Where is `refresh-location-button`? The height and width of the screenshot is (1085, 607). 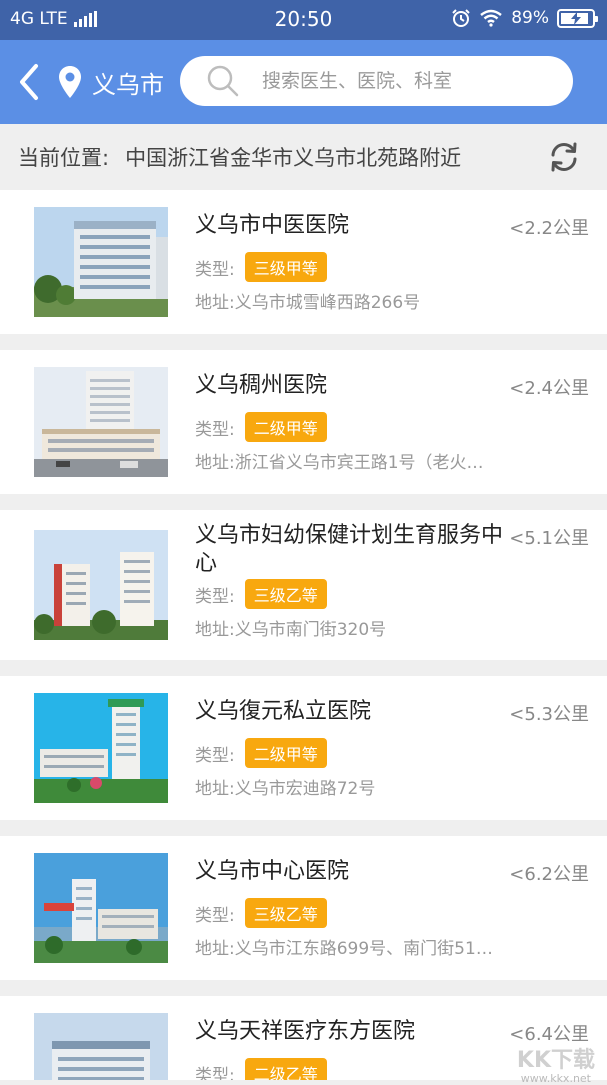
refresh-location-button is located at coordinates (564, 157).